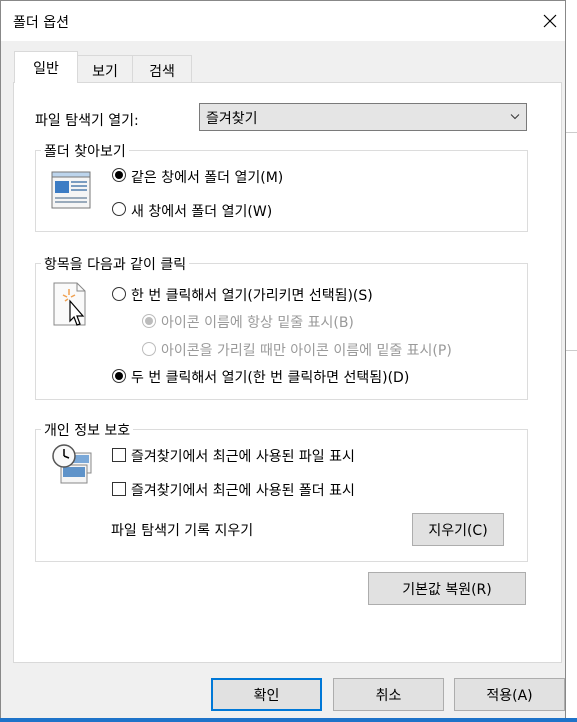 Image resolution: width=577 pixels, height=722 pixels. What do you see at coordinates (85, 151) in the screenshot?
I see `browse-folders-title: 폴더 찾아보기` at bounding box center [85, 151].